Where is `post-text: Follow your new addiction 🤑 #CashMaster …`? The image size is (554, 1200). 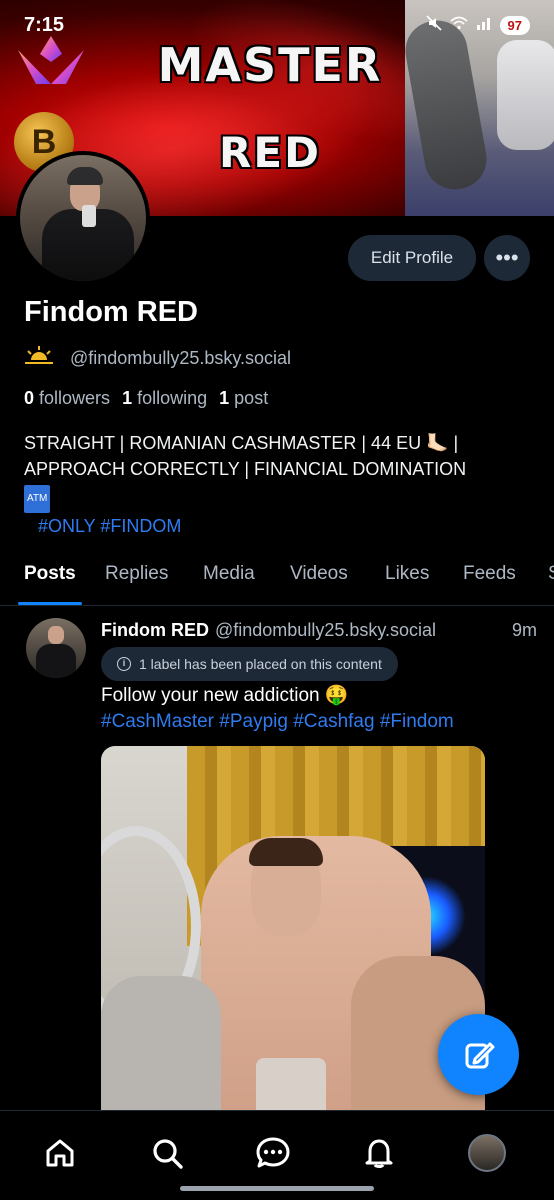
post-text: Follow your new addiction 🤑 #CashMaster … is located at coordinates (321, 709).